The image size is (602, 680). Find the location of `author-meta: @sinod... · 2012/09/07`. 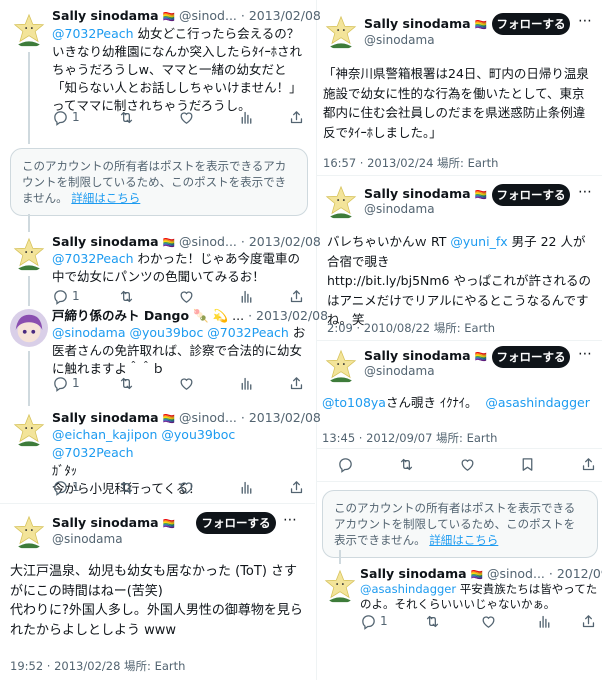

author-meta: @sinod... · 2012/09/07 is located at coordinates (544, 573).